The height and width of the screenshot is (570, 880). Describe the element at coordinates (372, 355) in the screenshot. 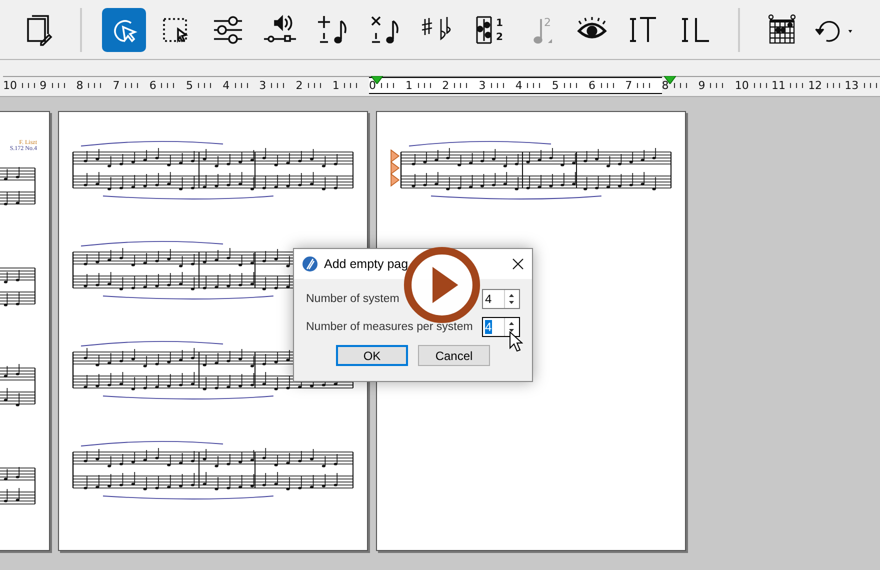

I see `dialog-button: OK` at that location.